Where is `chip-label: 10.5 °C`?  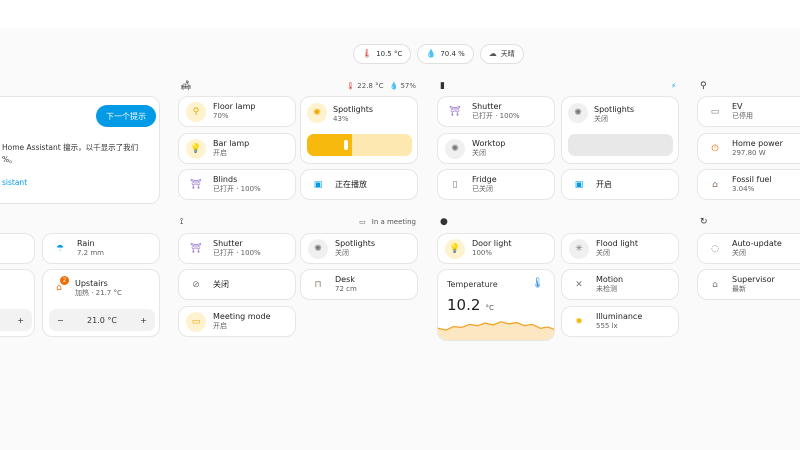
chip-label: 10.5 °C is located at coordinates (389, 54).